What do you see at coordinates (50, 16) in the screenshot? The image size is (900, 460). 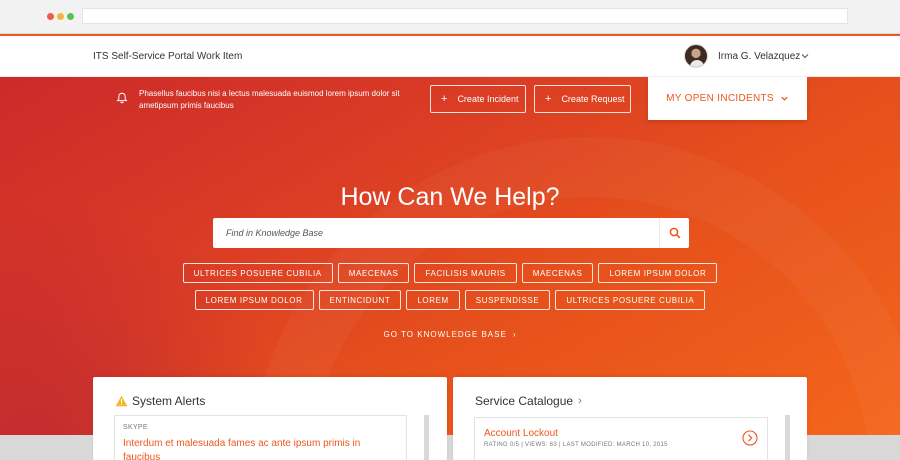 I see `window-close-dot` at bounding box center [50, 16].